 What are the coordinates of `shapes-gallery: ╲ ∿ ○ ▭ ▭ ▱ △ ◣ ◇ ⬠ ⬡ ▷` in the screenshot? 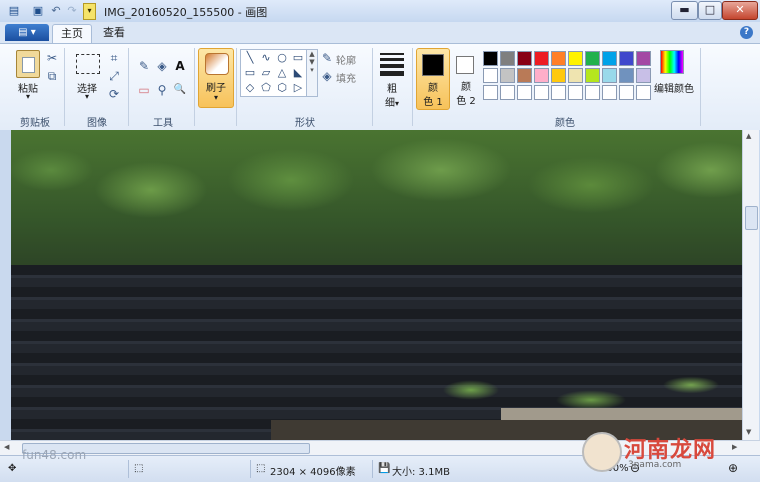 It's located at (274, 73).